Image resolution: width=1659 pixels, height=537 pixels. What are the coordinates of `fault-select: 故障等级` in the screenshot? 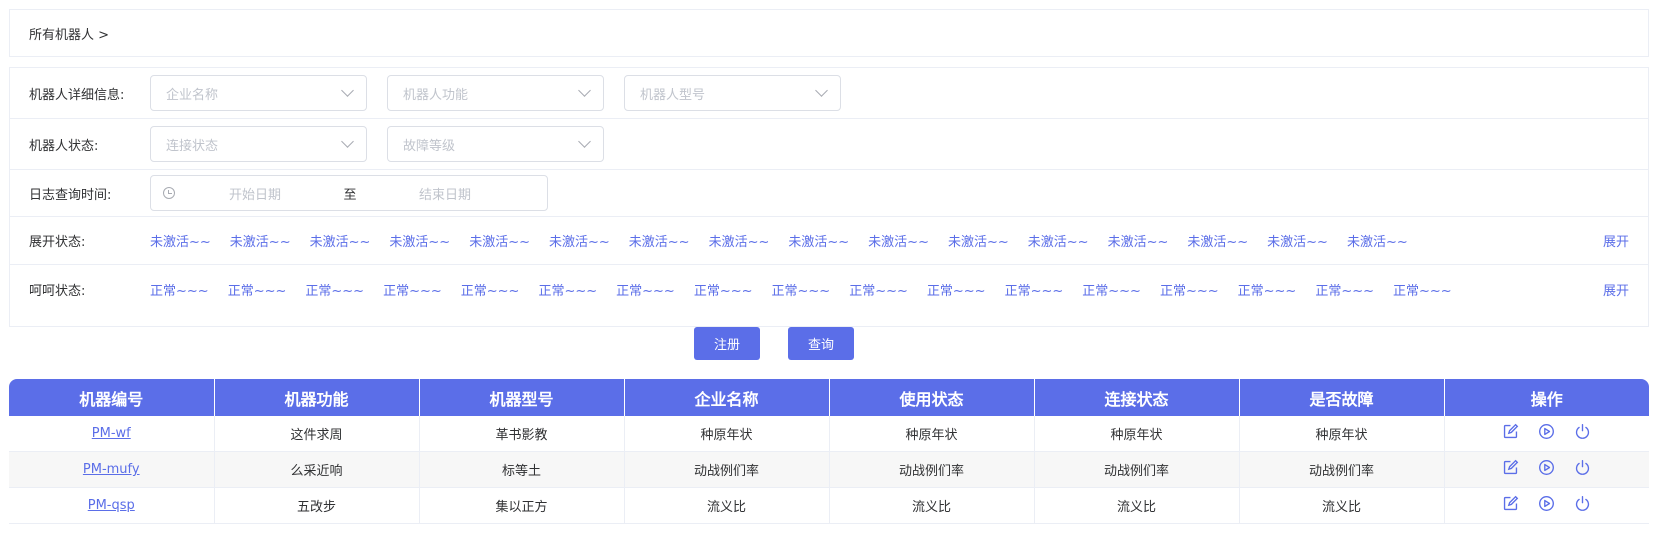 It's located at (495, 144).